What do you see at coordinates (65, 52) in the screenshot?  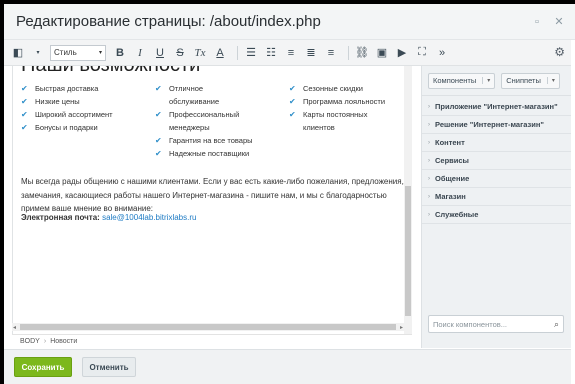 I see `style-select-value: Стиль` at bounding box center [65, 52].